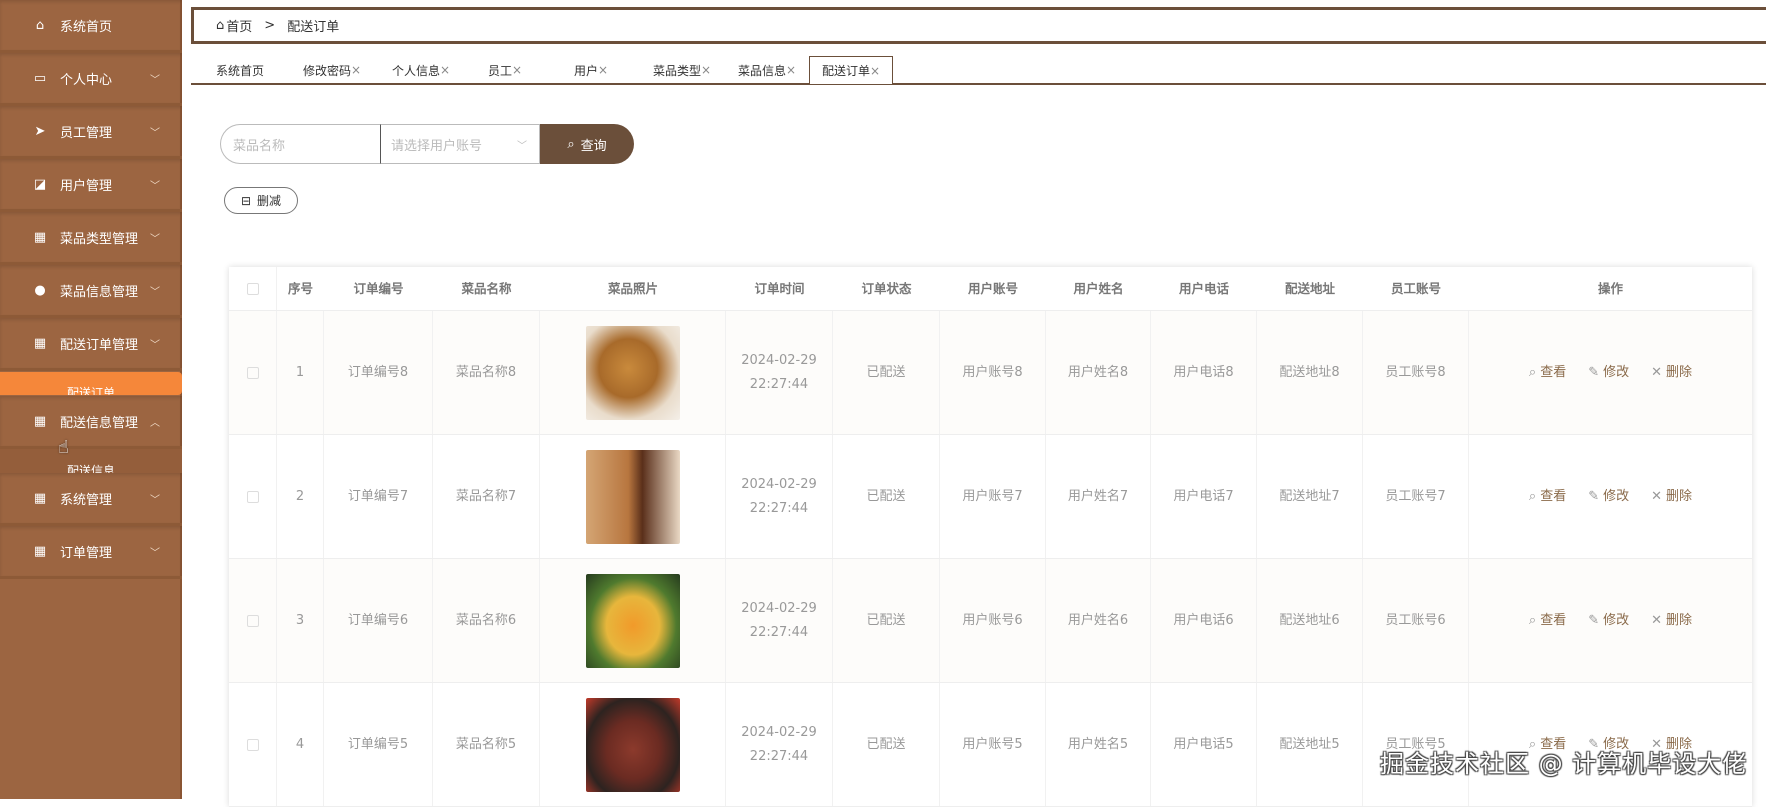 This screenshot has width=1766, height=807. Describe the element at coordinates (415, 70) in the screenshot. I see `tab-label: 个人信息` at that location.